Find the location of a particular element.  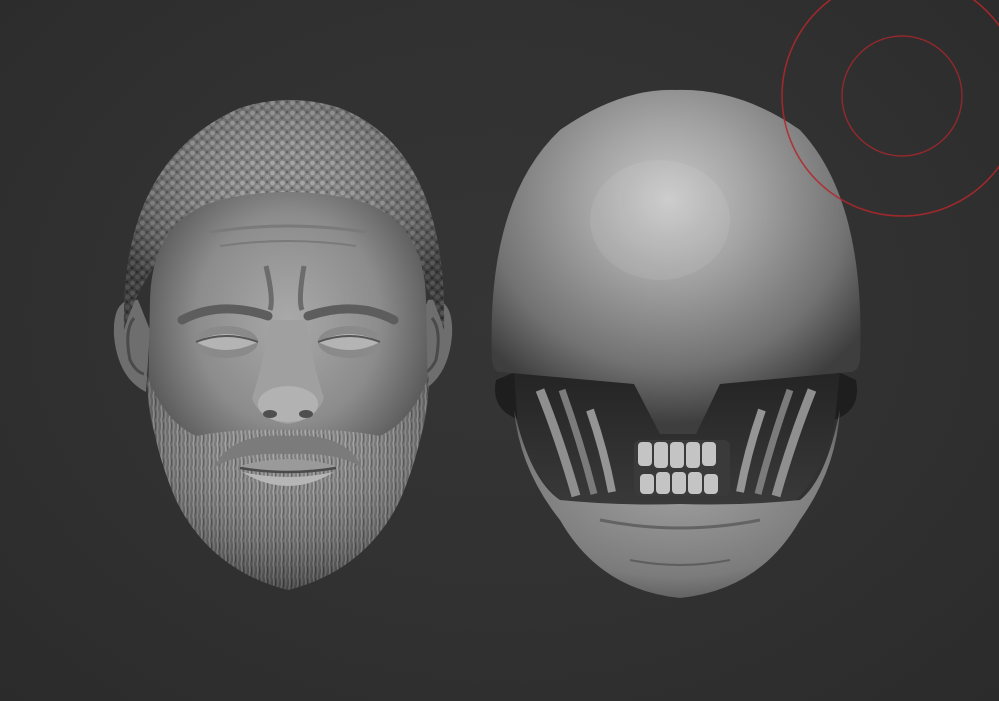

left-ear is located at coordinates (131, 345).